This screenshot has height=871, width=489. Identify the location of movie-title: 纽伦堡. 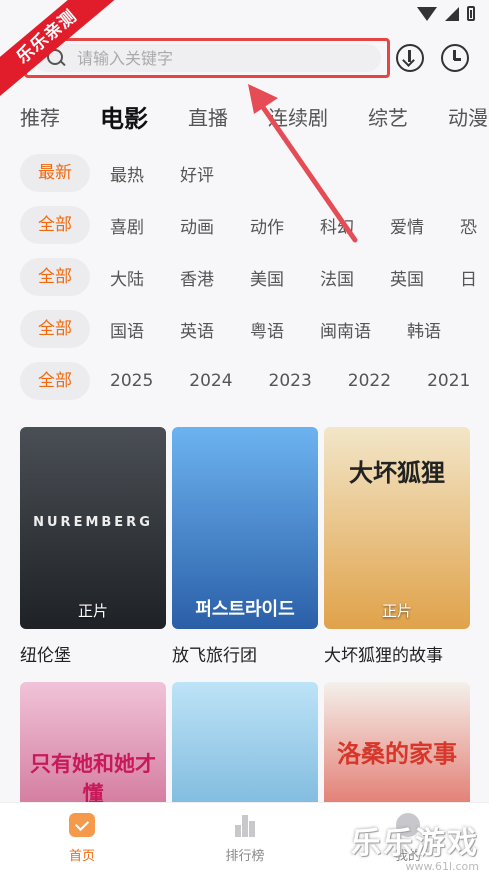
(45, 656).